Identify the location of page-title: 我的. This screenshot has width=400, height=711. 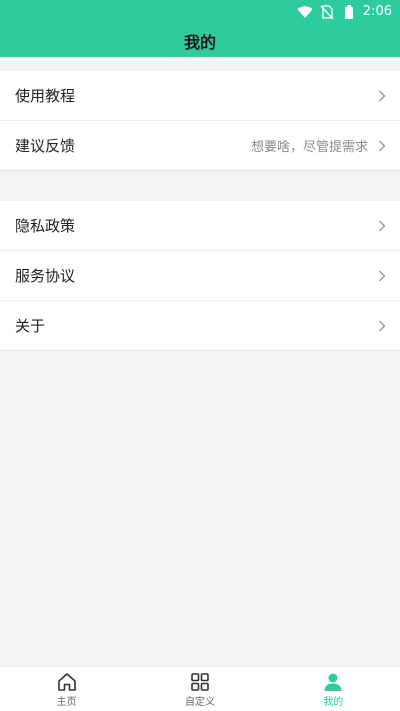
(199, 42).